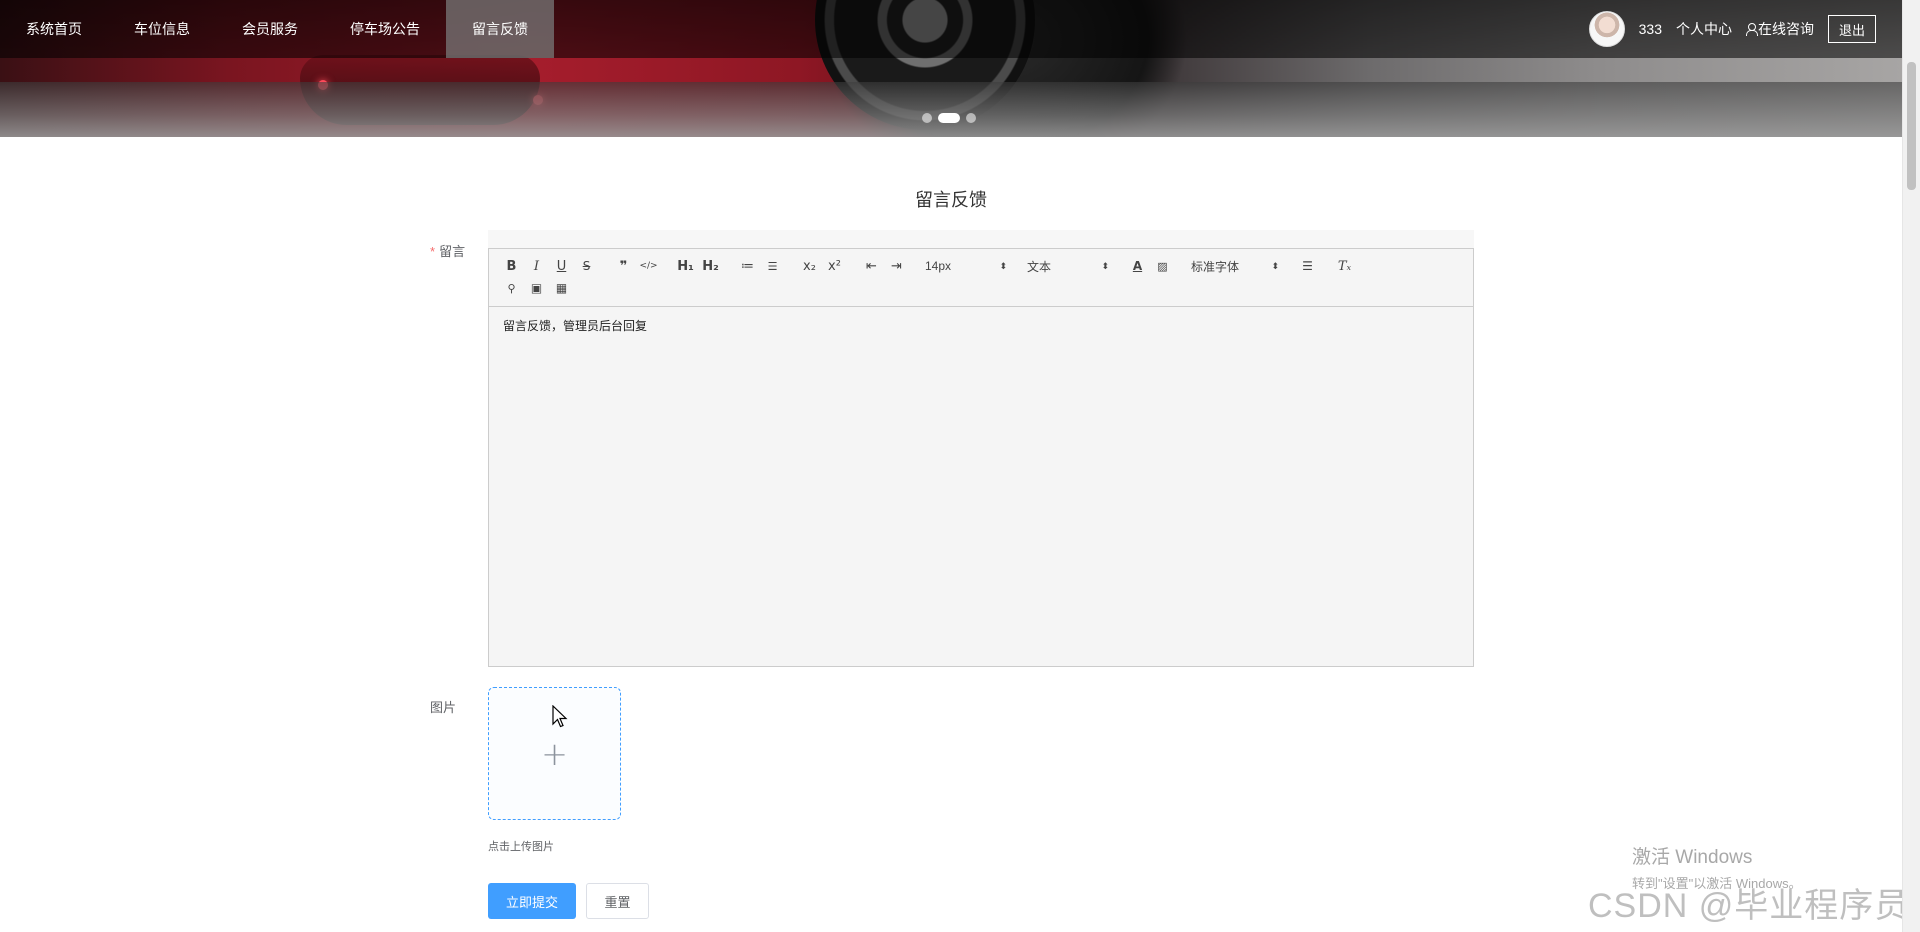  Describe the element at coordinates (1851, 29) in the screenshot. I see `logout-button: 退出` at that location.